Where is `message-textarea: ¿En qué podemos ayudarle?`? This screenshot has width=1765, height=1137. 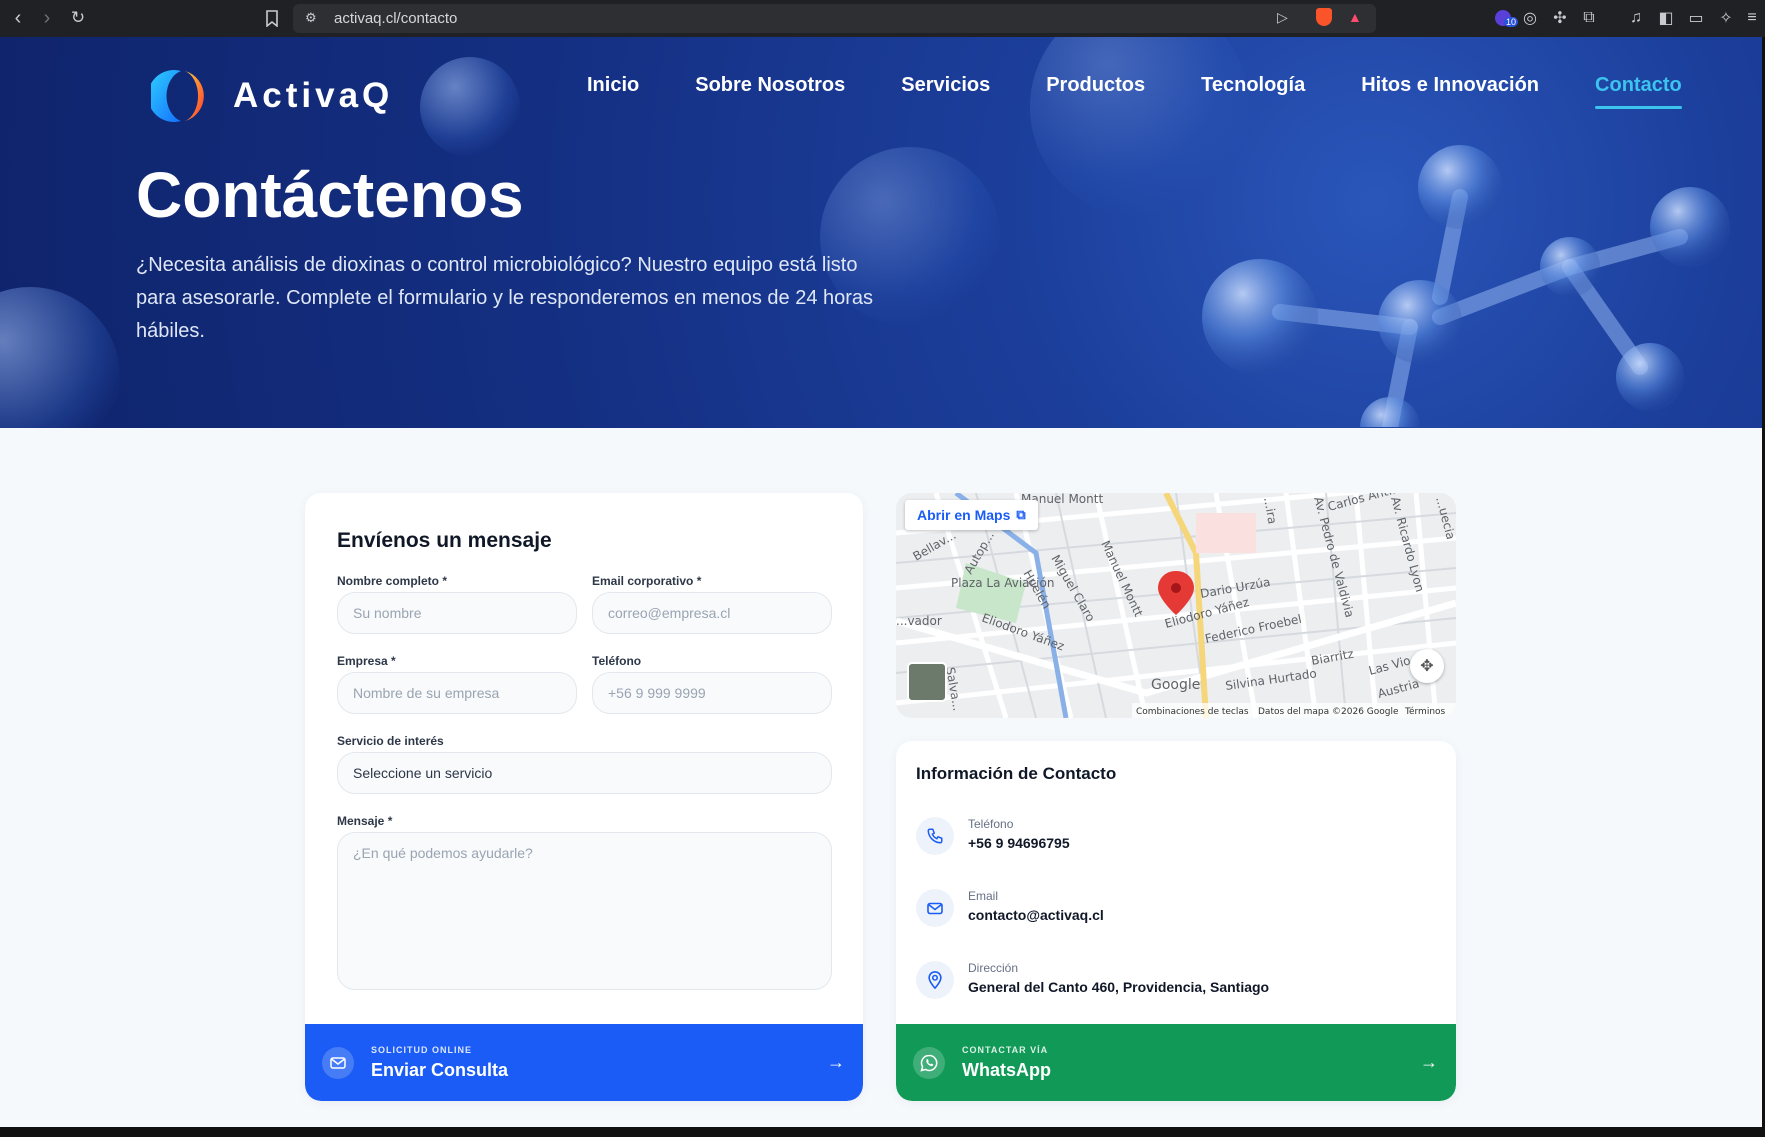
message-textarea: ¿En qué podemos ayudarle? is located at coordinates (584, 911).